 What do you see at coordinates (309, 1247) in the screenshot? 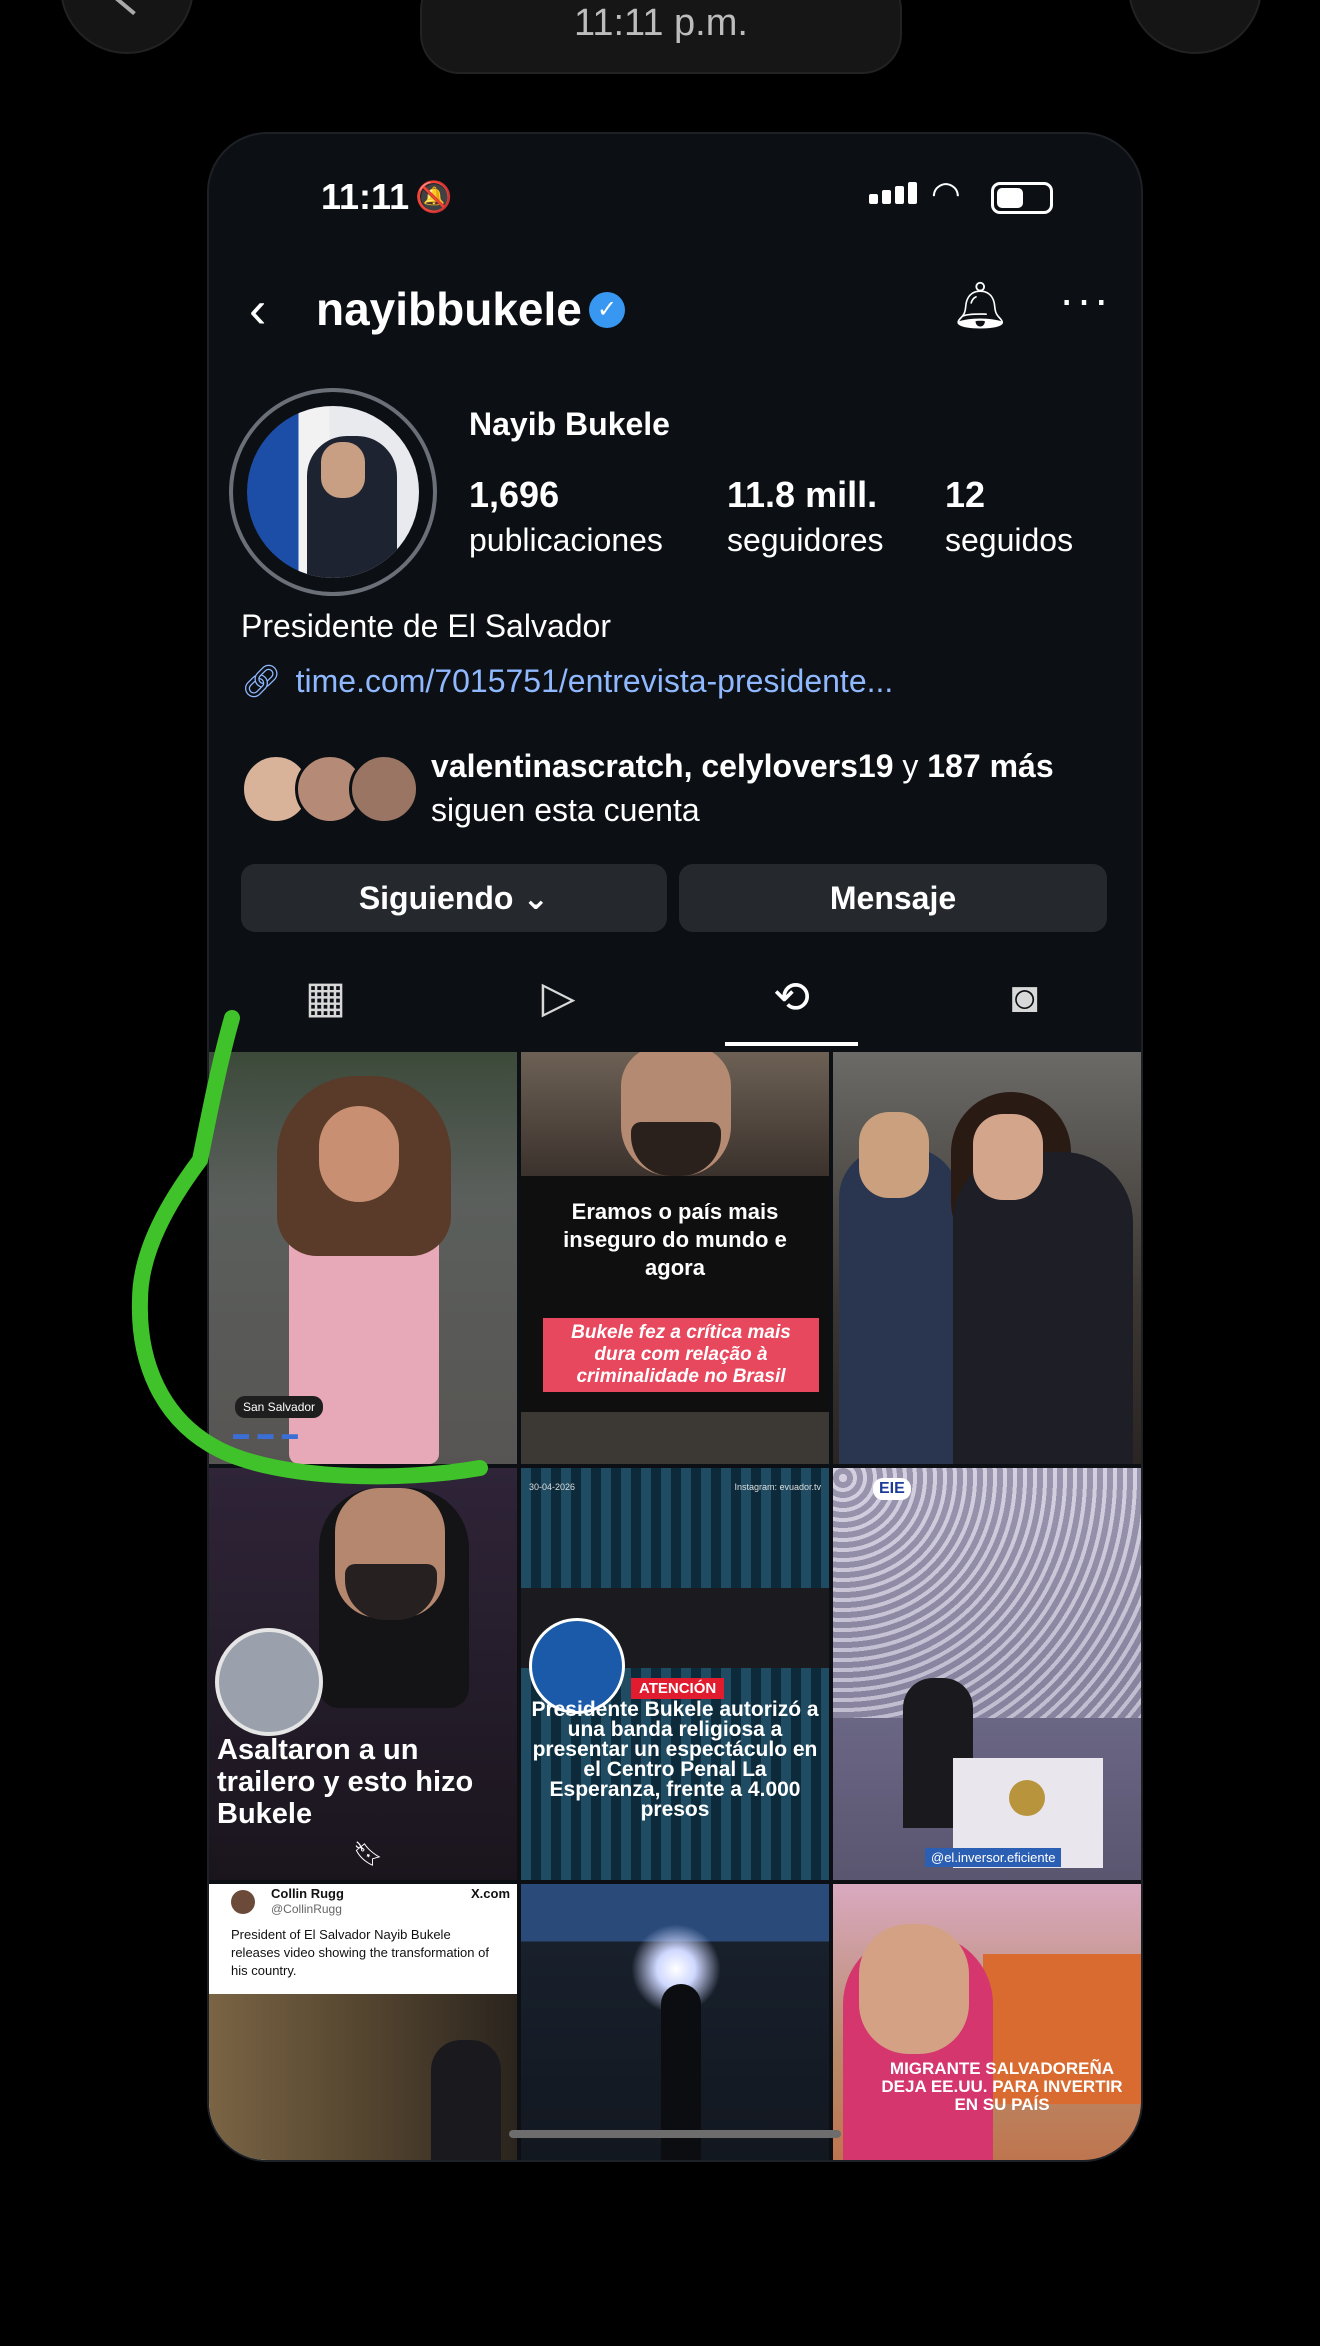
I see `annotation-highlight` at bounding box center [309, 1247].